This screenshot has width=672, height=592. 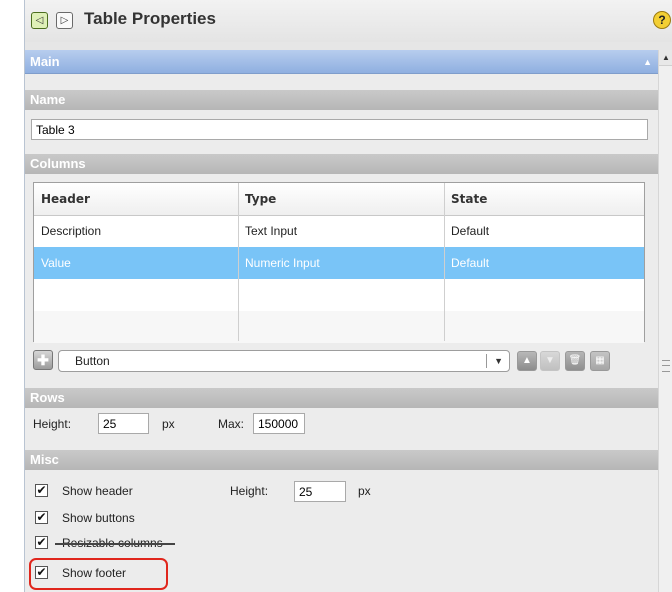 What do you see at coordinates (168, 424) in the screenshot?
I see `row-height-unit: px` at bounding box center [168, 424].